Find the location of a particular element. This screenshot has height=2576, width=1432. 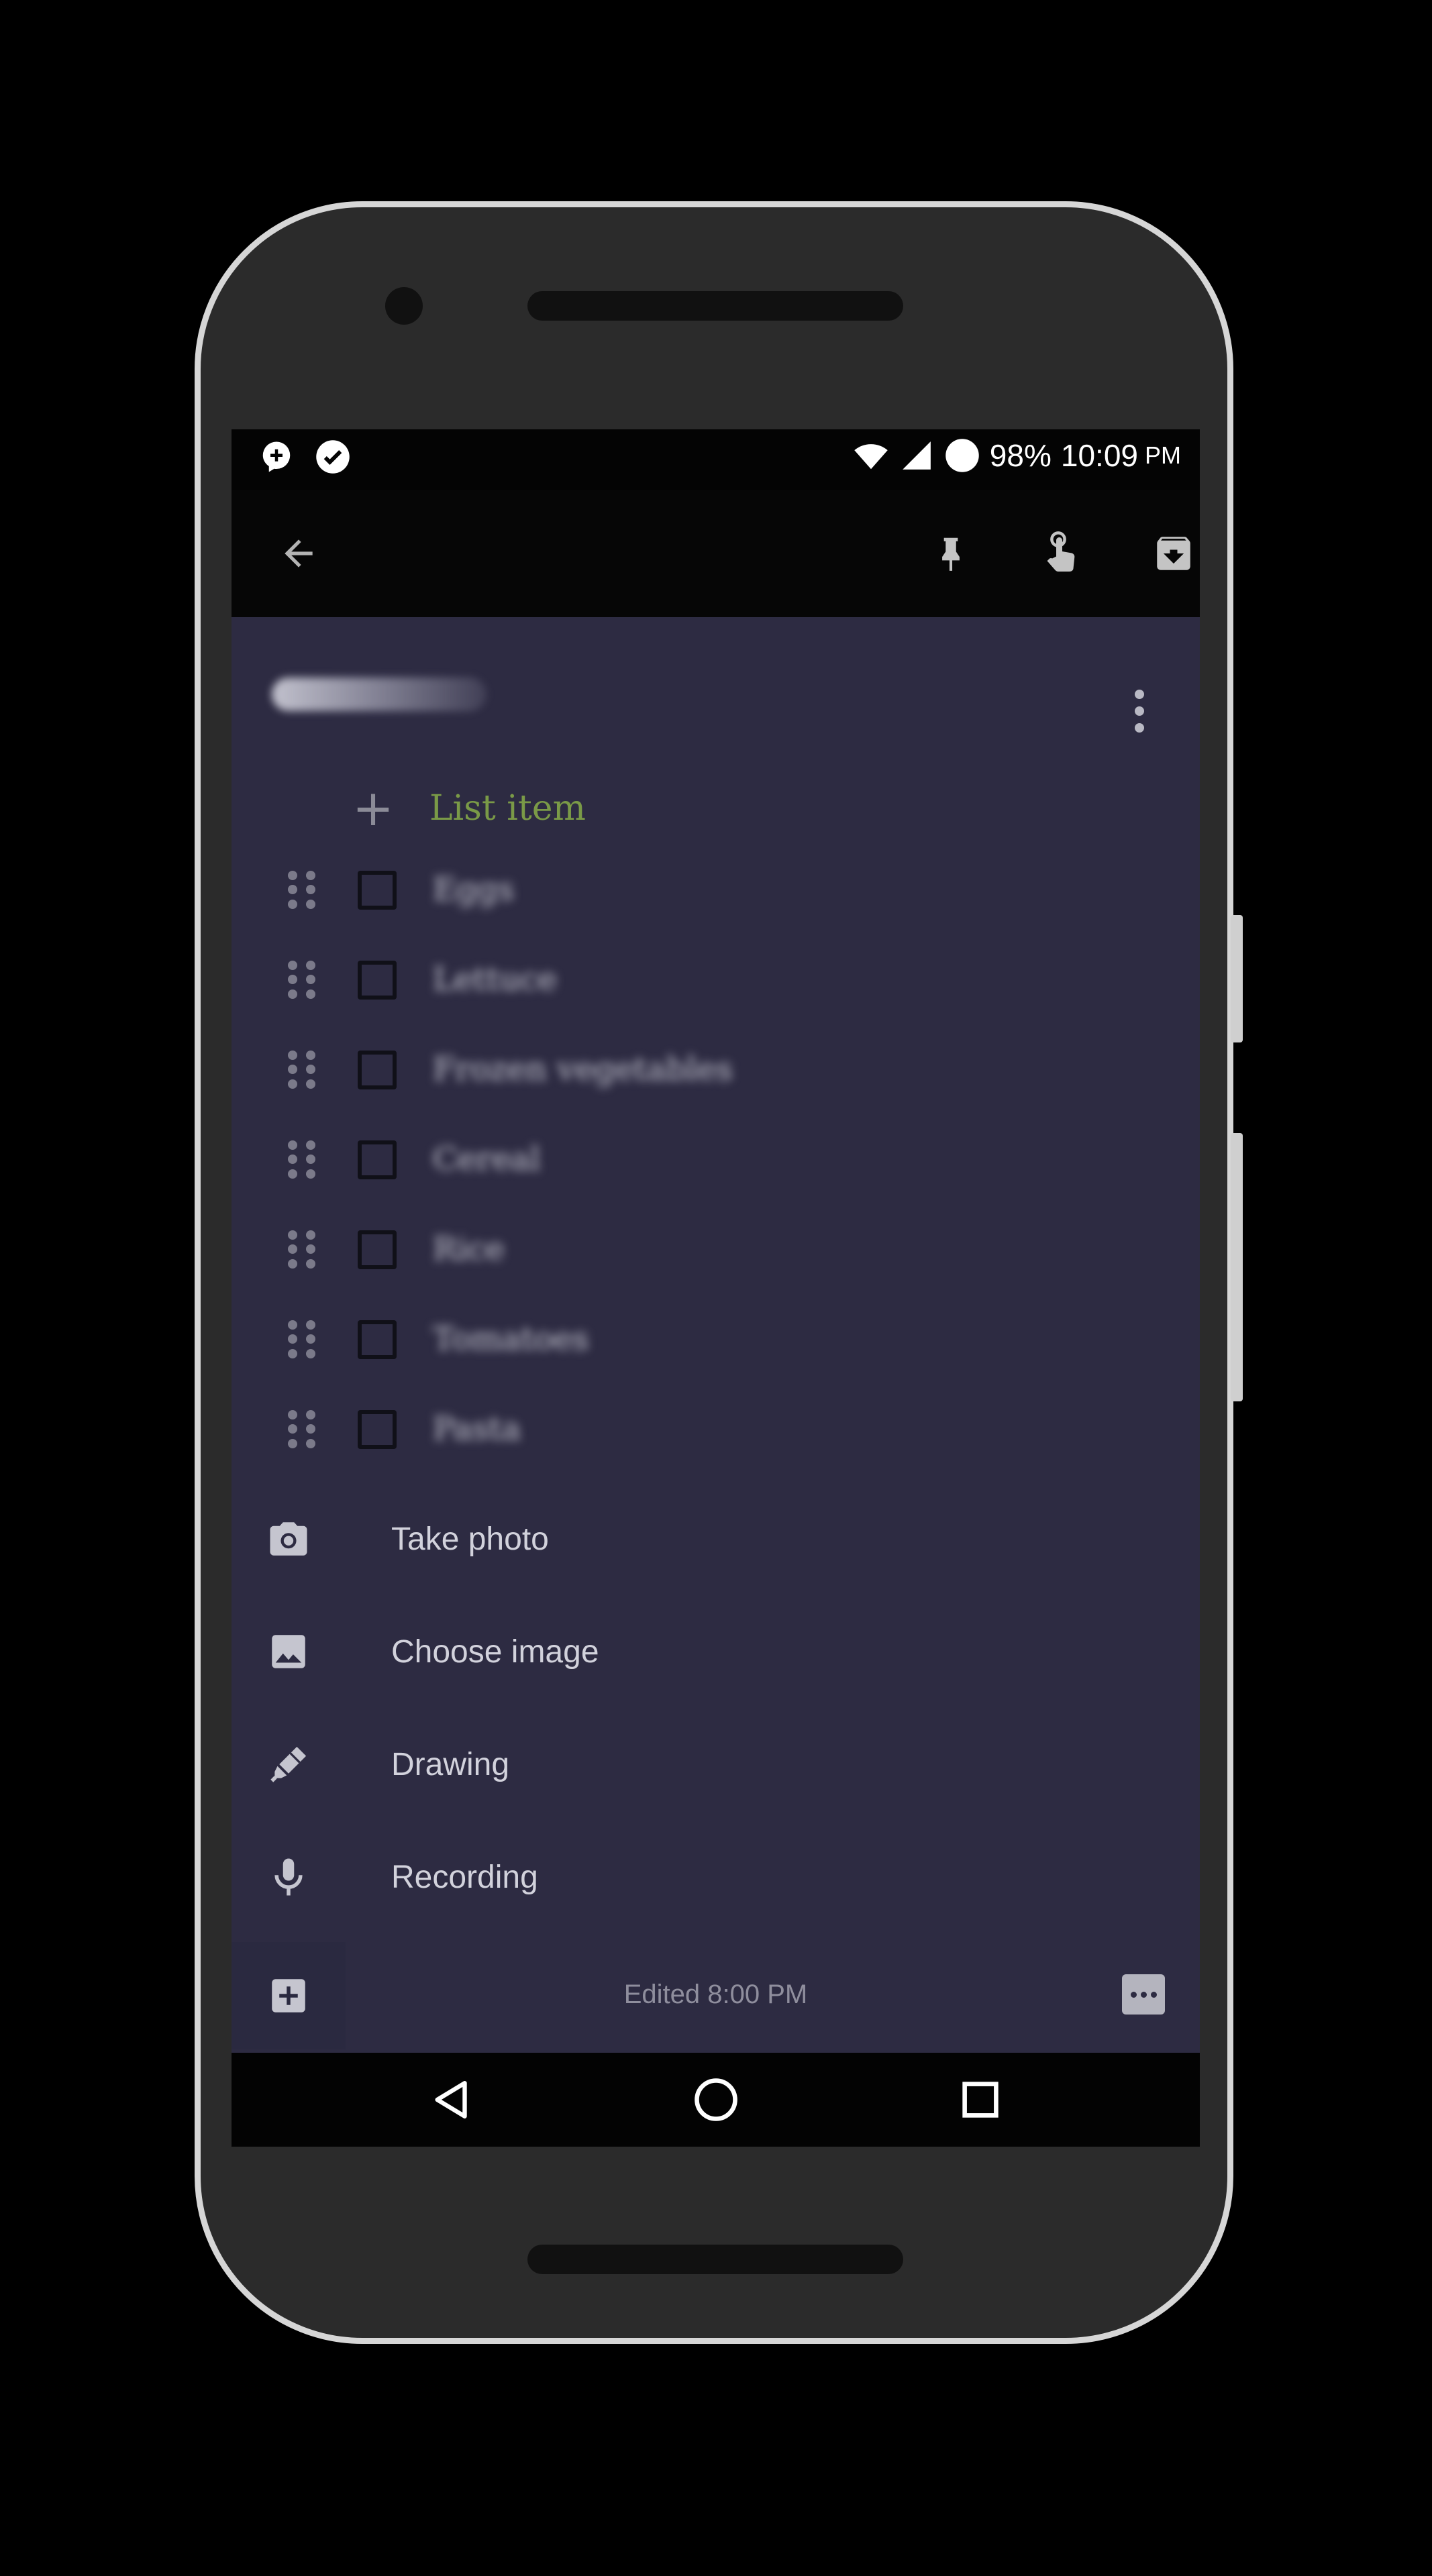

touch-reminder-icon is located at coordinates (1061, 551).